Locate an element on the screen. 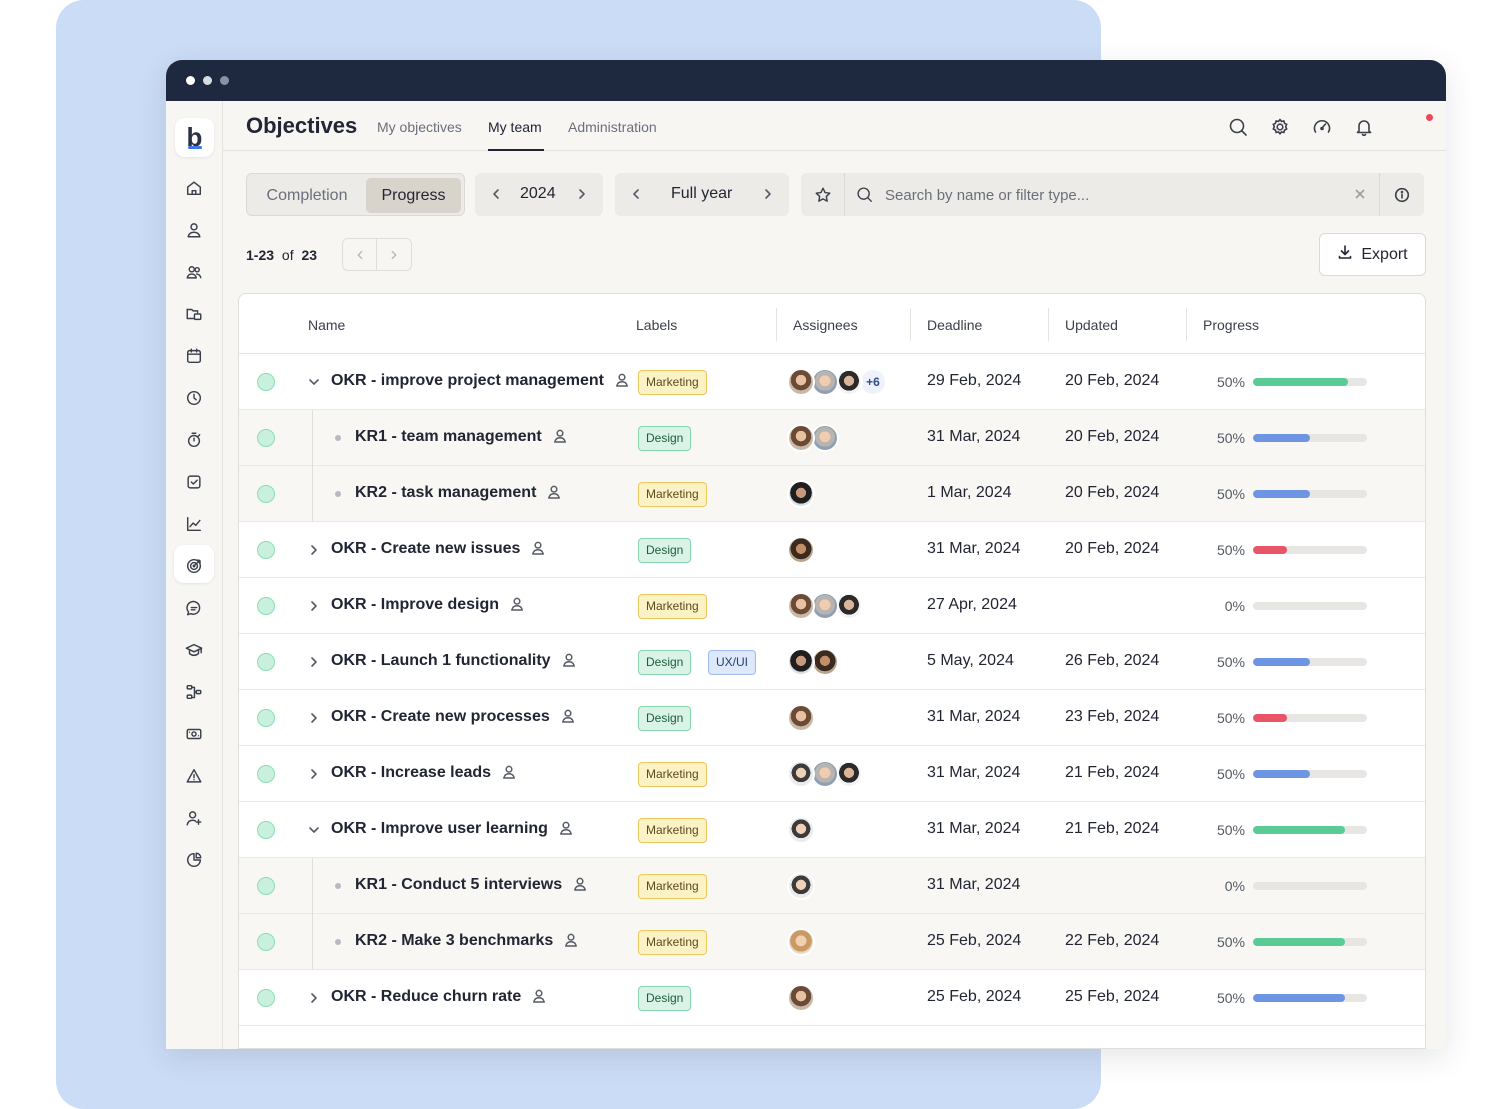  objective-name: OKR - Reduce churn rate is located at coordinates (439, 998).